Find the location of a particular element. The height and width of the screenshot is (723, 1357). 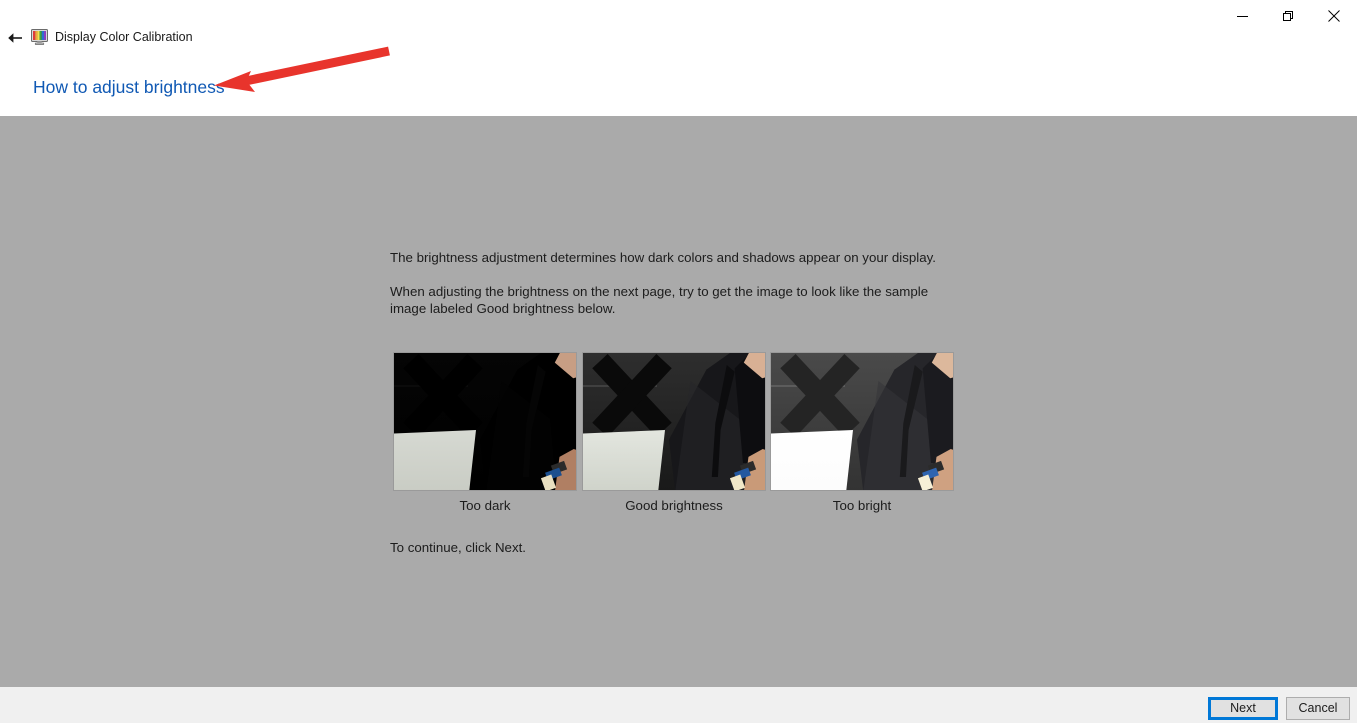

page-heading-link: How to adjust brightness is located at coordinates (129, 87).